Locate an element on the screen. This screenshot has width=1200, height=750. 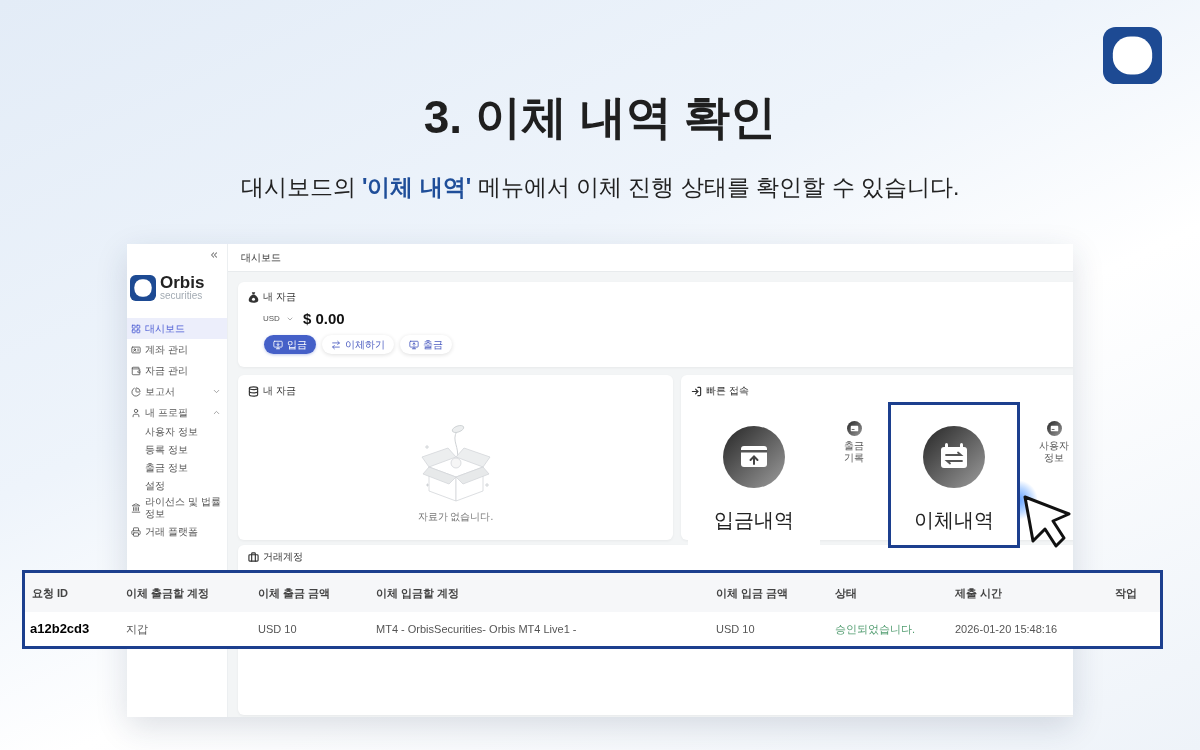
table-cell-text: 2026-01-20 15:48:16 is located at coordinates (1007, 629).